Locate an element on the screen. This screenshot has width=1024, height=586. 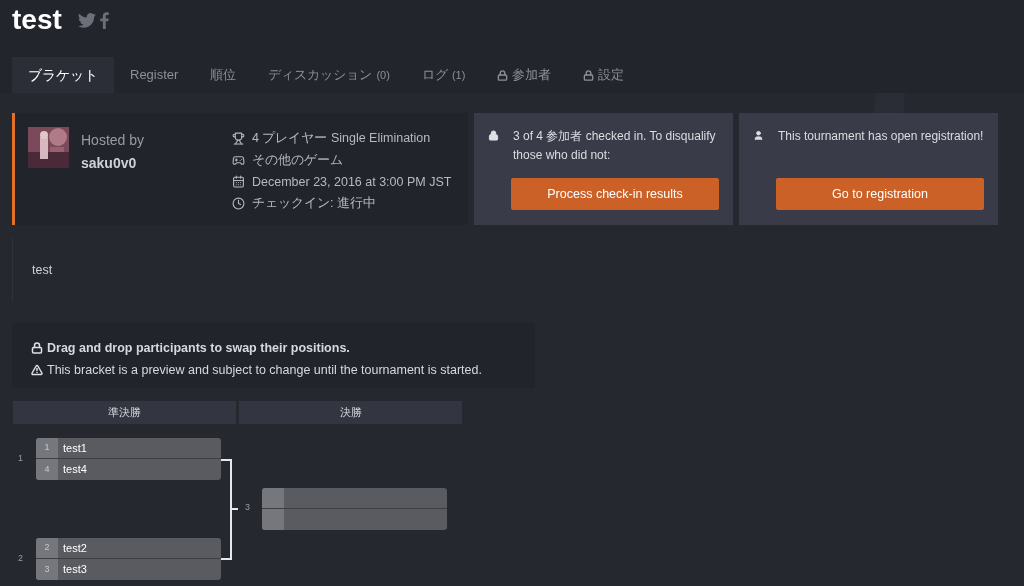
match-number: 3 is located at coordinates (247, 507).